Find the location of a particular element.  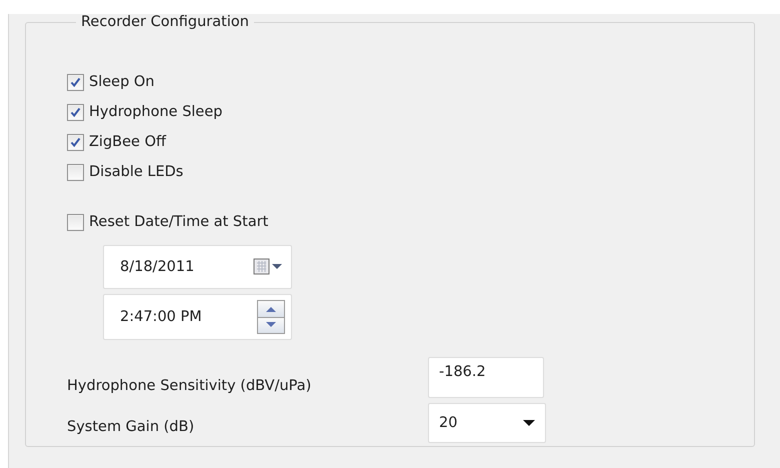

calendar-icon is located at coordinates (268, 267).